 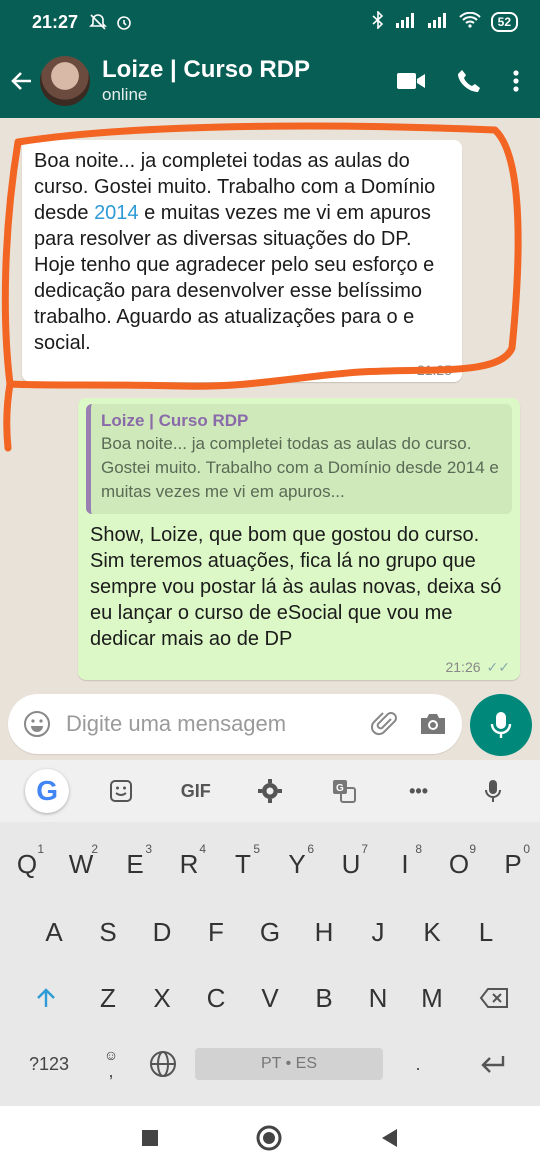 I want to click on backspace-key, so click(x=494, y=998).